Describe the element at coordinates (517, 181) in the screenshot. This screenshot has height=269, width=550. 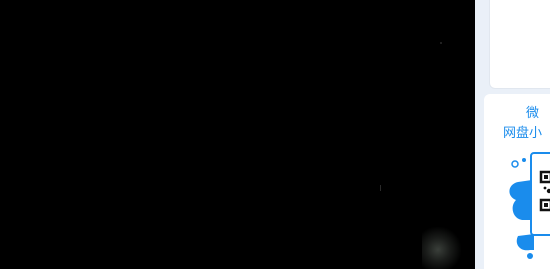
I see `netdisk-app-promo-card: 微 网盘小` at that location.